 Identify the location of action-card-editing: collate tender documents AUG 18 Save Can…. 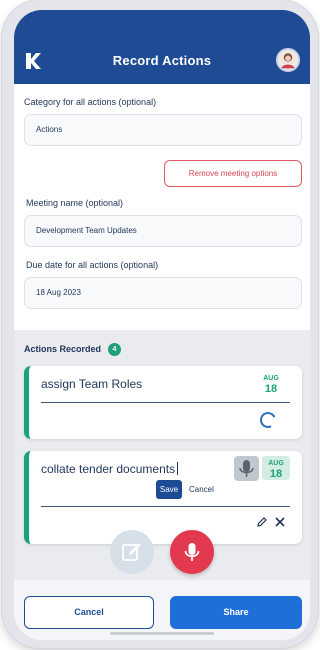
(163, 497).